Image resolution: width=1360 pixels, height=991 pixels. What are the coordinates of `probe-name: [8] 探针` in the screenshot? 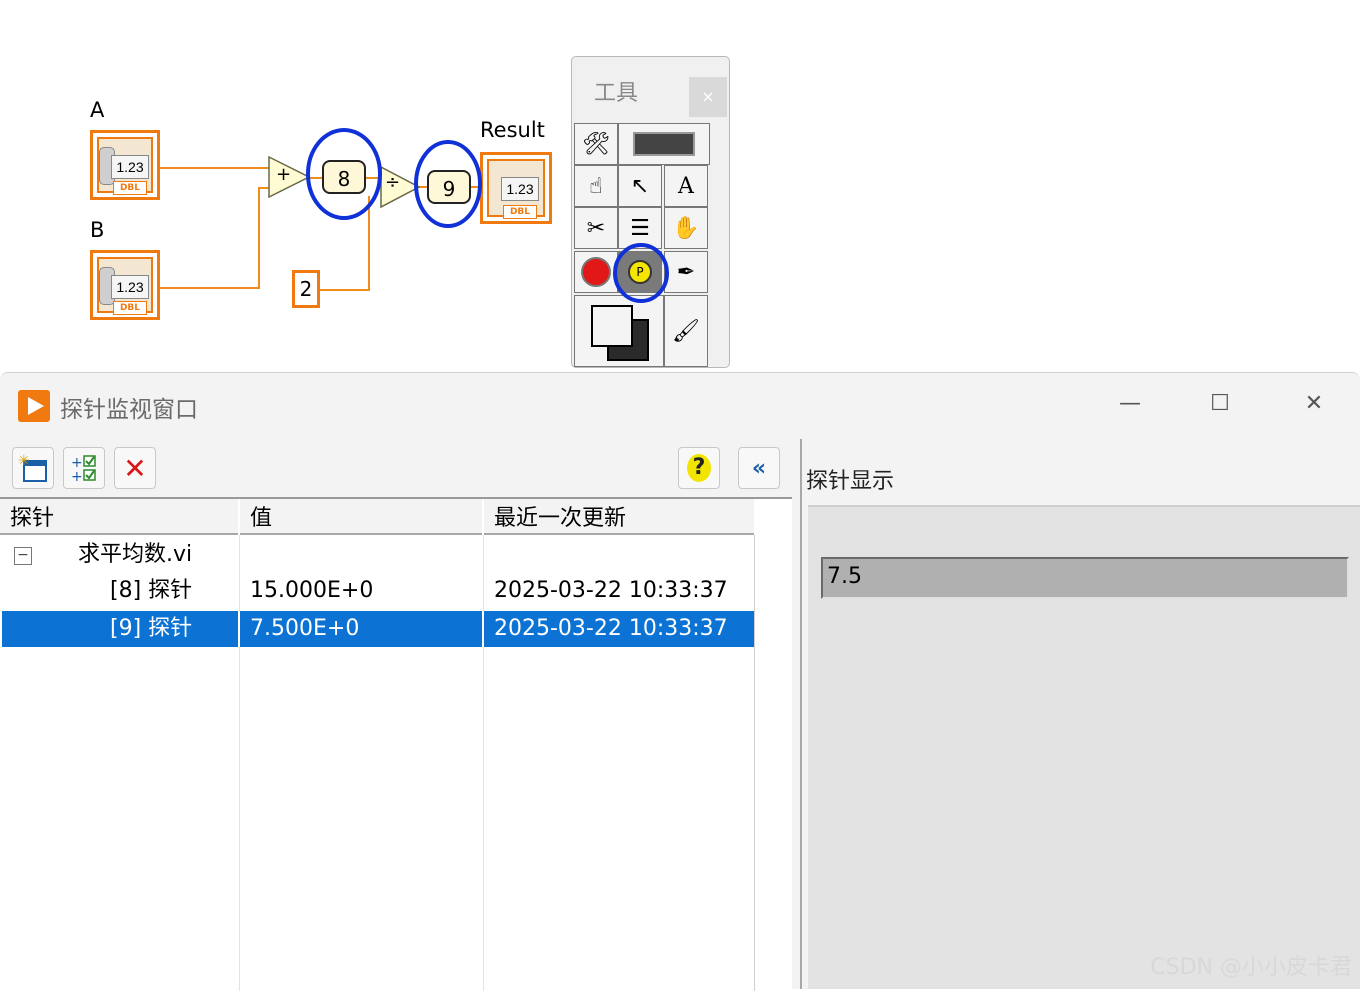 It's located at (151, 590).